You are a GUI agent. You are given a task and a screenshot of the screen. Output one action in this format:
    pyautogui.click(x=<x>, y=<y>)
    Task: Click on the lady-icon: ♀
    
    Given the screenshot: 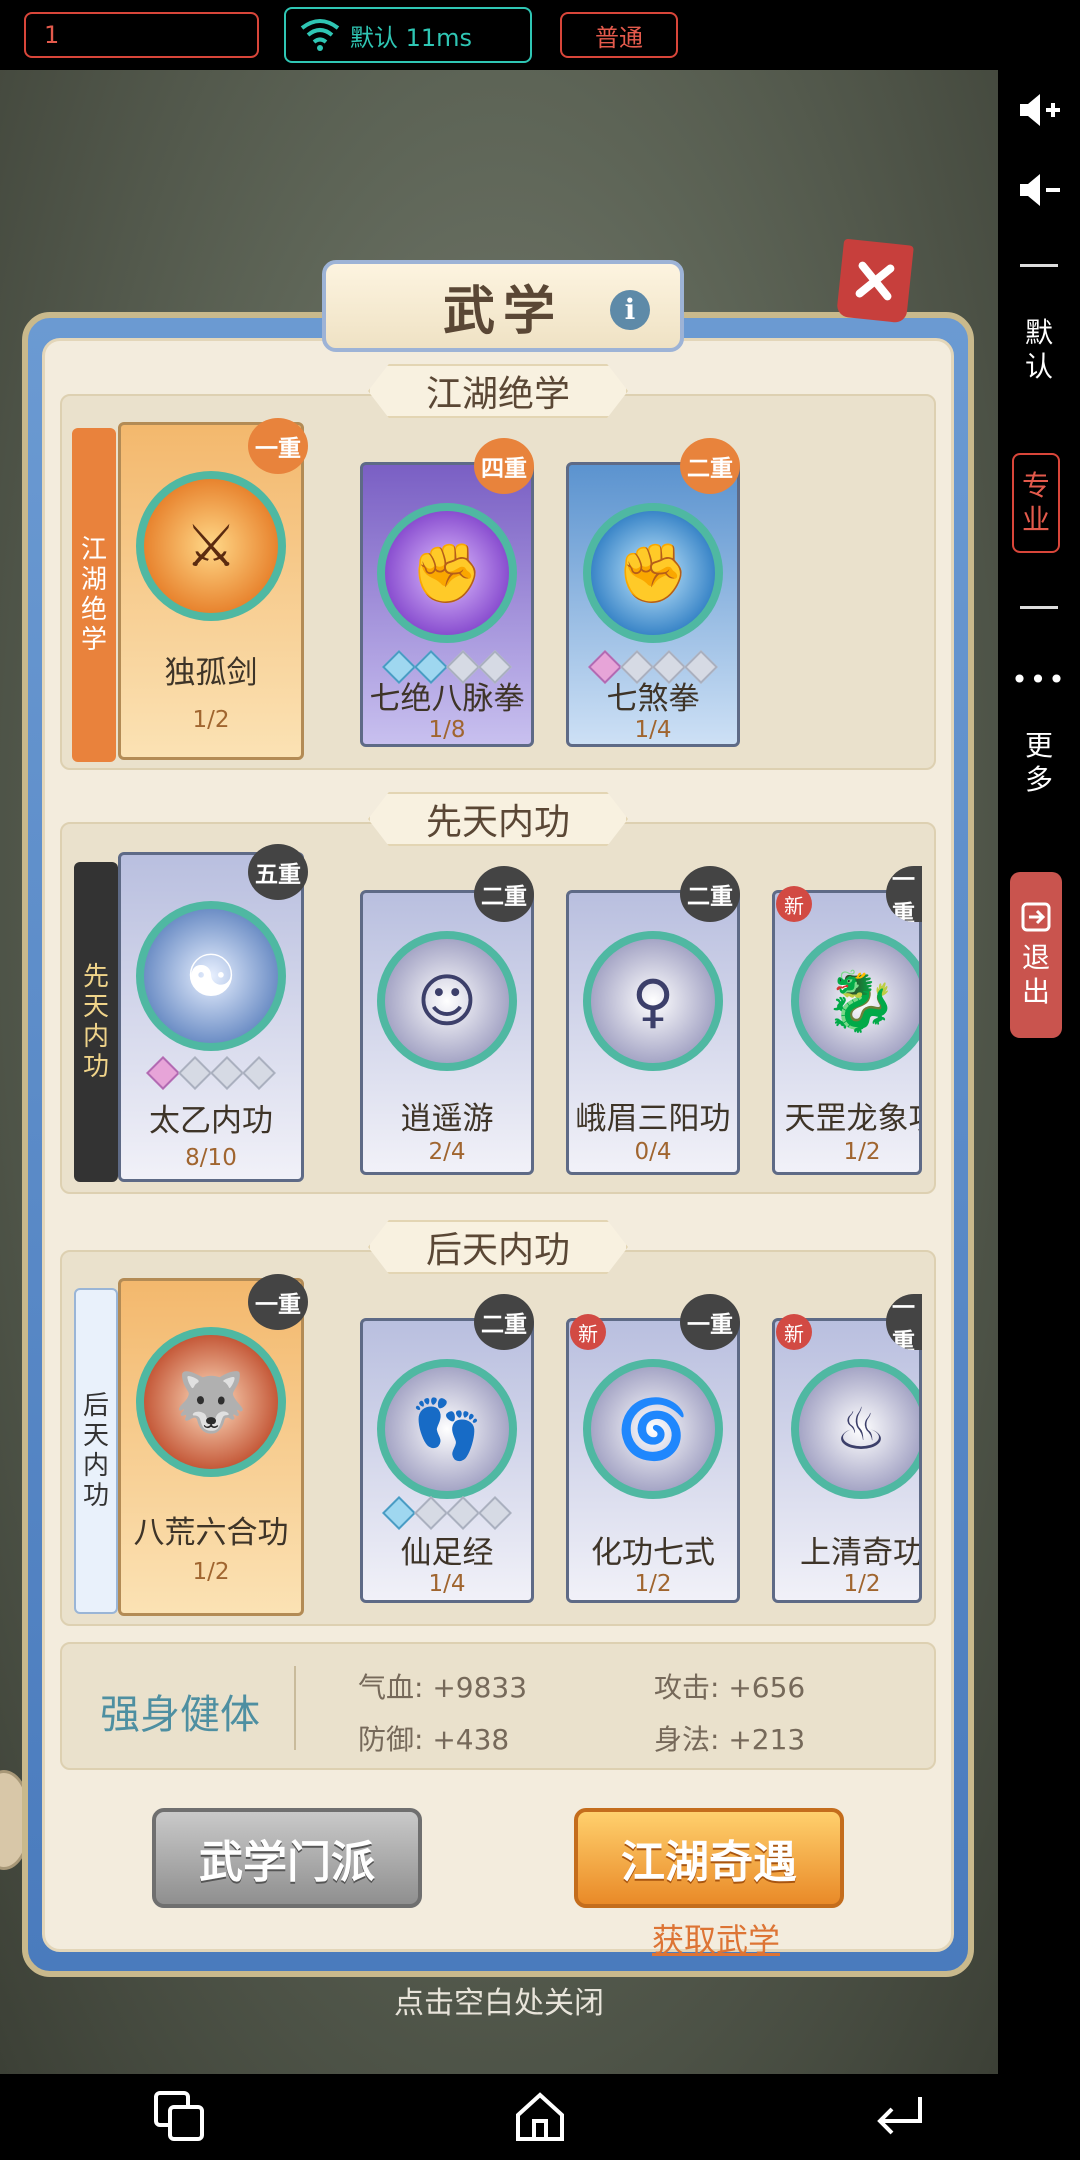 What is the action you would take?
    pyautogui.click(x=653, y=1001)
    